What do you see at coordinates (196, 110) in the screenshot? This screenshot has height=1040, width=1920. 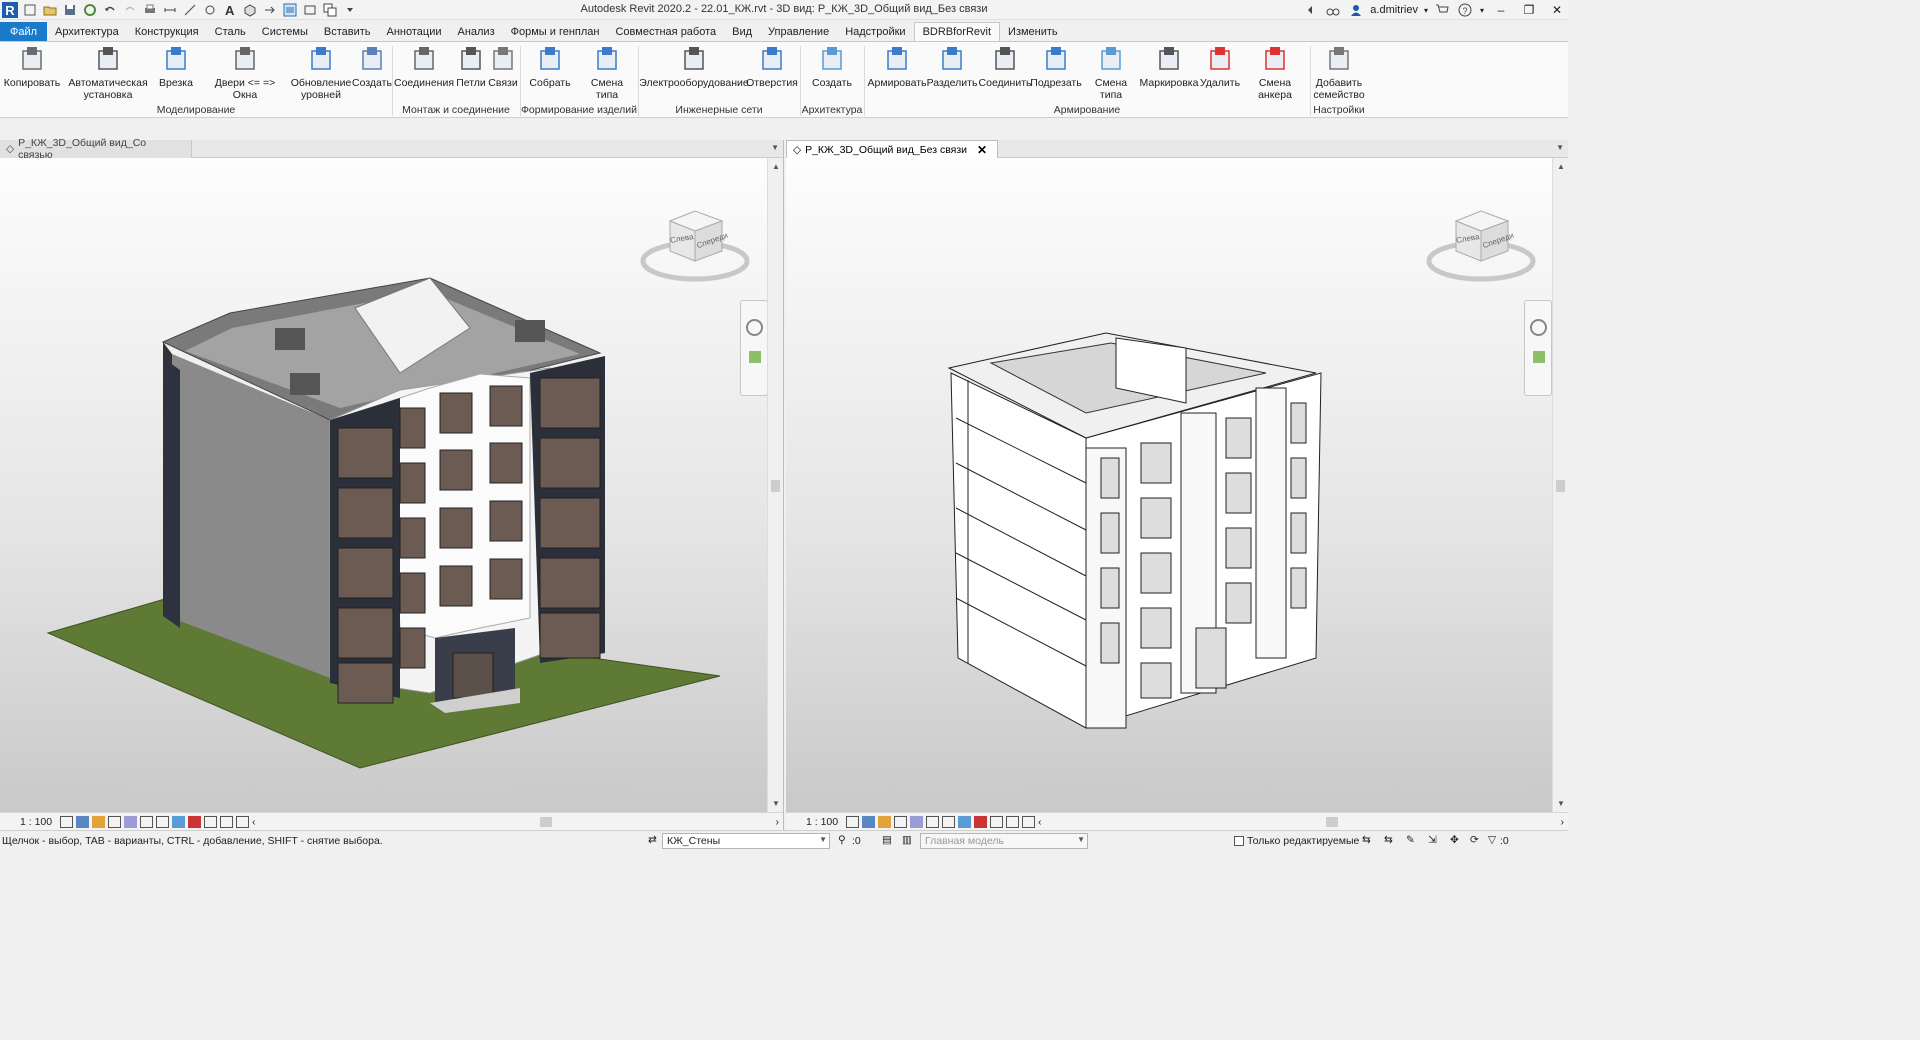 I see `ribbon-panel-label-0: Моделирование` at bounding box center [196, 110].